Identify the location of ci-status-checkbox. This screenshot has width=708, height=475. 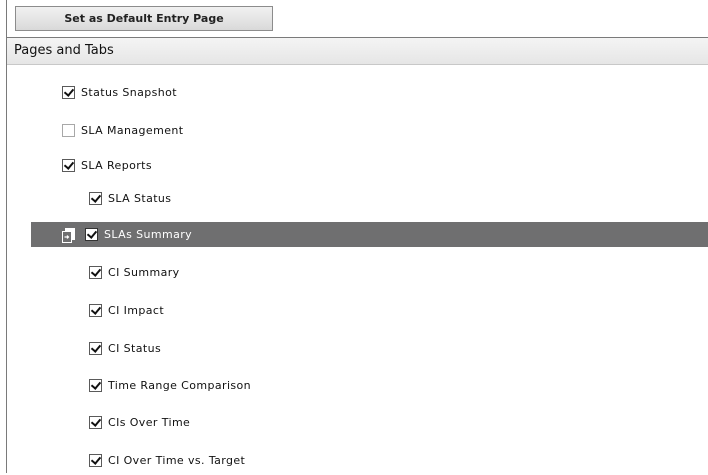
(95, 348).